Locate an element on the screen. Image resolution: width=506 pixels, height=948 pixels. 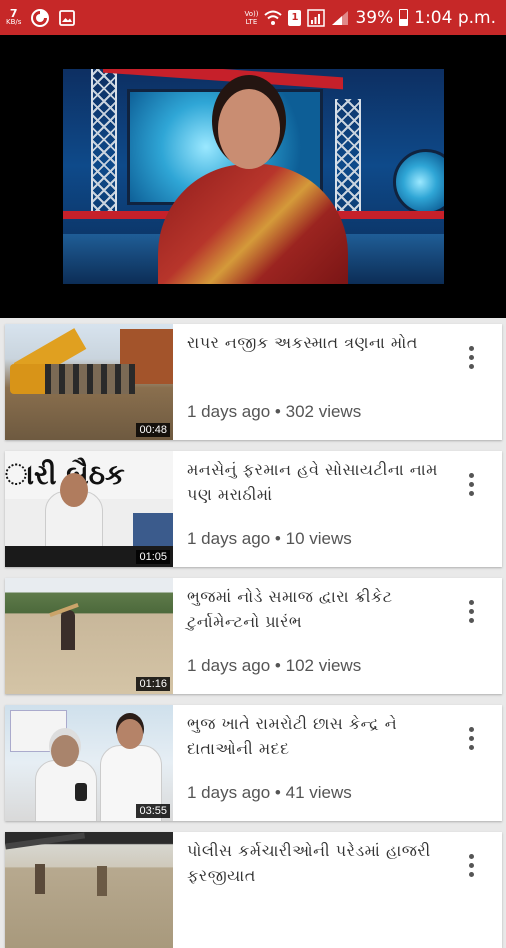
video-duration: 01:16 is located at coordinates (153, 684).